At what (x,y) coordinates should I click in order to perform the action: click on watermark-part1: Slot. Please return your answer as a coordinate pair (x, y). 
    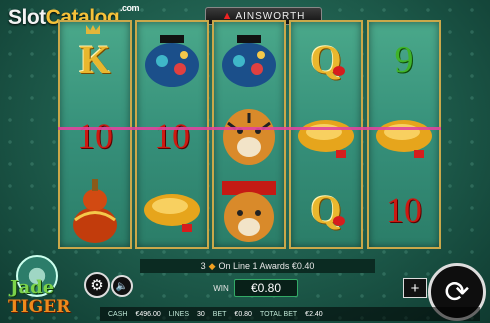
    Looking at the image, I should click on (27, 17).